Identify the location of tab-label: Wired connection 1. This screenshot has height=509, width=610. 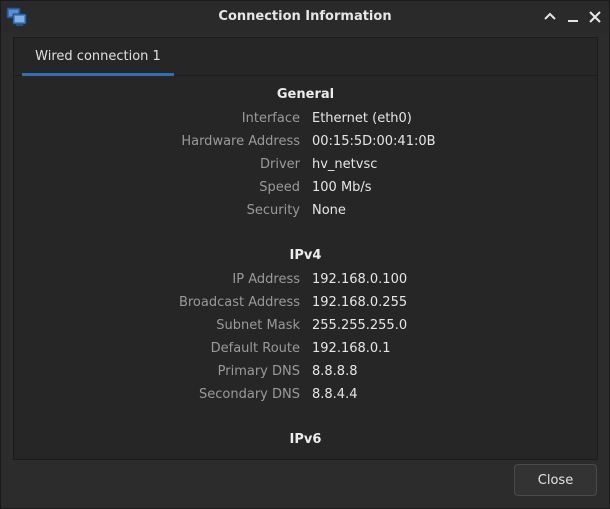
(98, 56).